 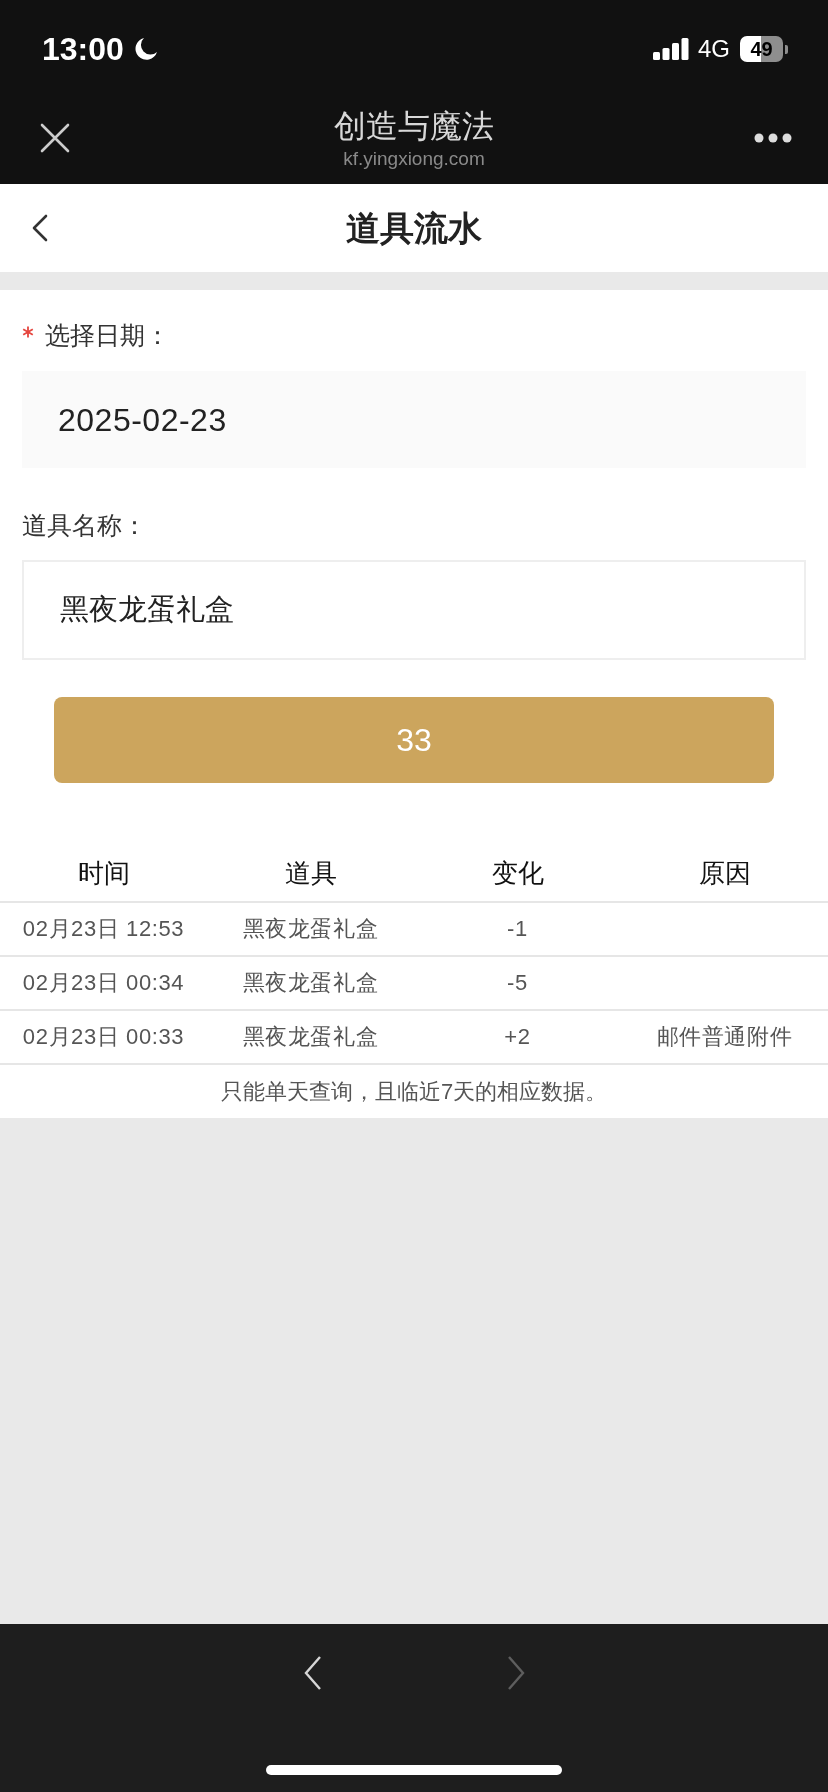 What do you see at coordinates (414, 228) in the screenshot?
I see `page-title: 道具流水` at bounding box center [414, 228].